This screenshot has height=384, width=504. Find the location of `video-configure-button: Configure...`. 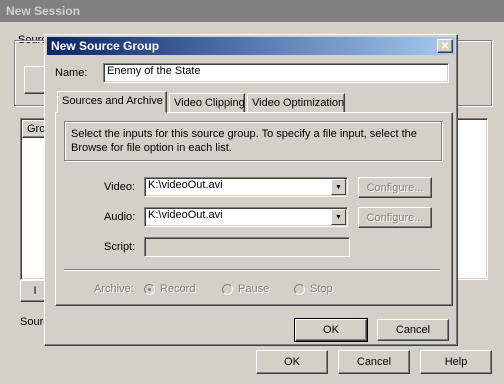

video-configure-button: Configure... is located at coordinates (395, 187).